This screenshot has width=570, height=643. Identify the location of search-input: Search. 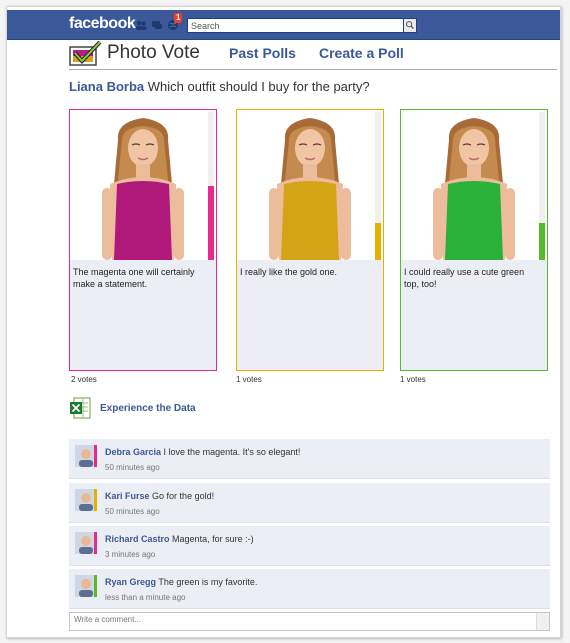
(296, 25).